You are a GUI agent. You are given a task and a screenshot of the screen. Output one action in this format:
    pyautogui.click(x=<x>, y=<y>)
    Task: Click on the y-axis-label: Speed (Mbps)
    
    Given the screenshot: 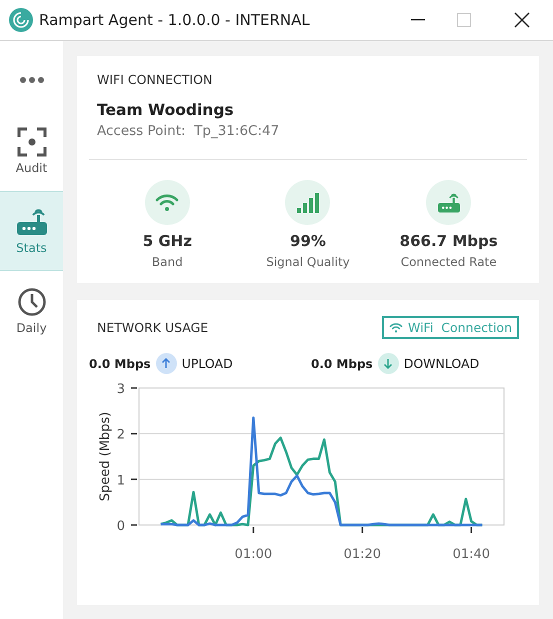 What is the action you would take?
    pyautogui.click(x=105, y=457)
    